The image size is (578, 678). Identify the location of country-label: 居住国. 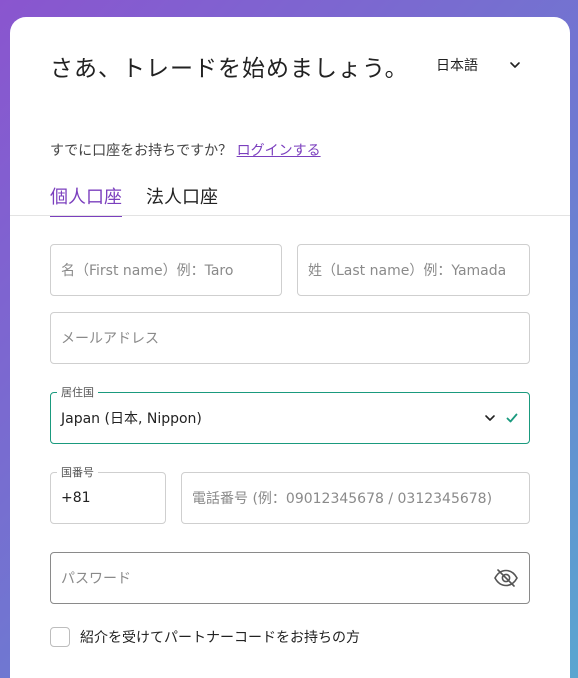
(77, 392).